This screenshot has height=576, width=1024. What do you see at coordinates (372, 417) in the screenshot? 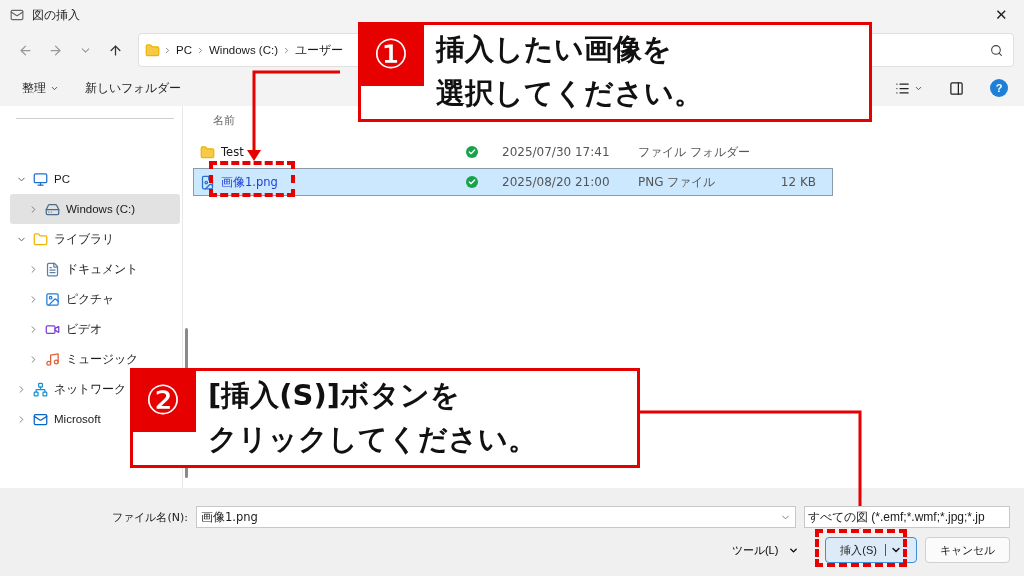
I see `callout-text: [挿入(S)]ボタンを クリックしてください。` at bounding box center [372, 417].